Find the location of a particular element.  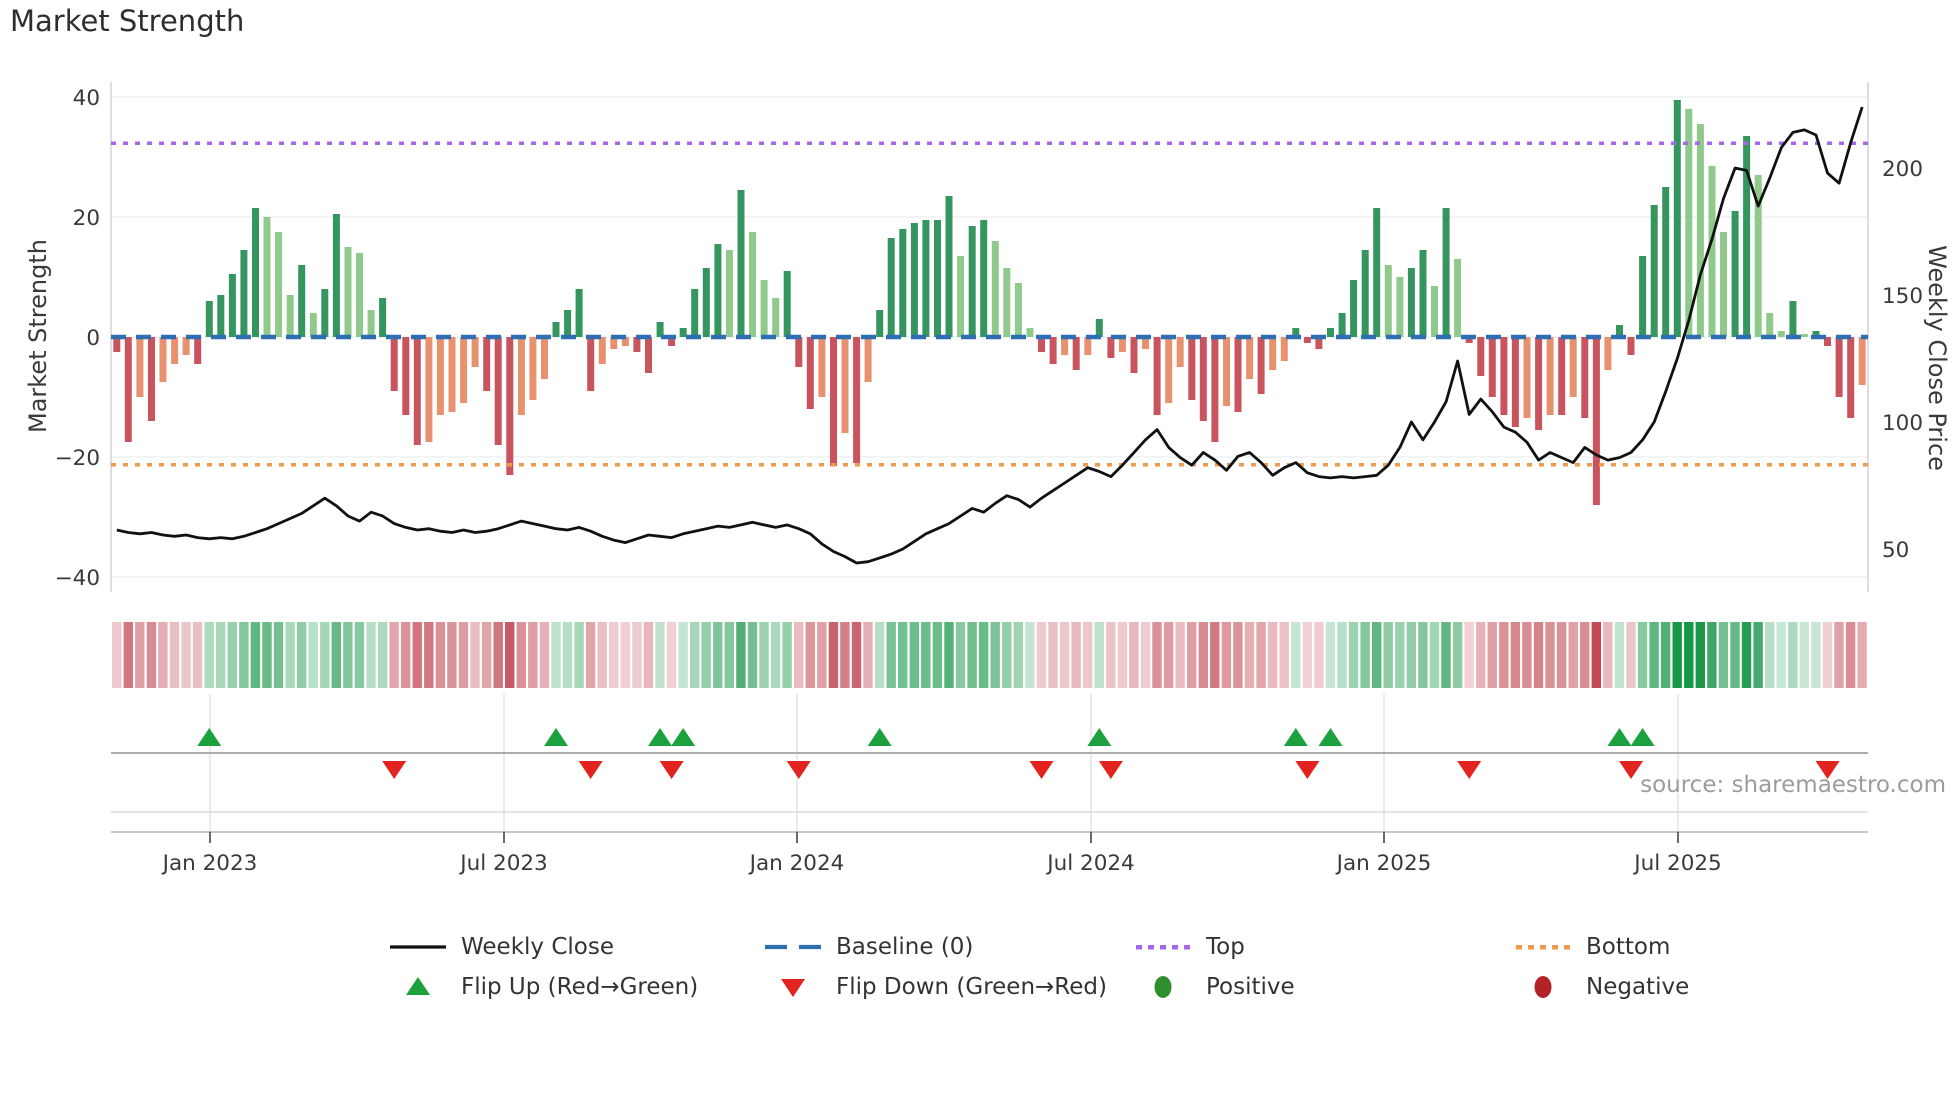

tick-label: 0 is located at coordinates (93, 338).